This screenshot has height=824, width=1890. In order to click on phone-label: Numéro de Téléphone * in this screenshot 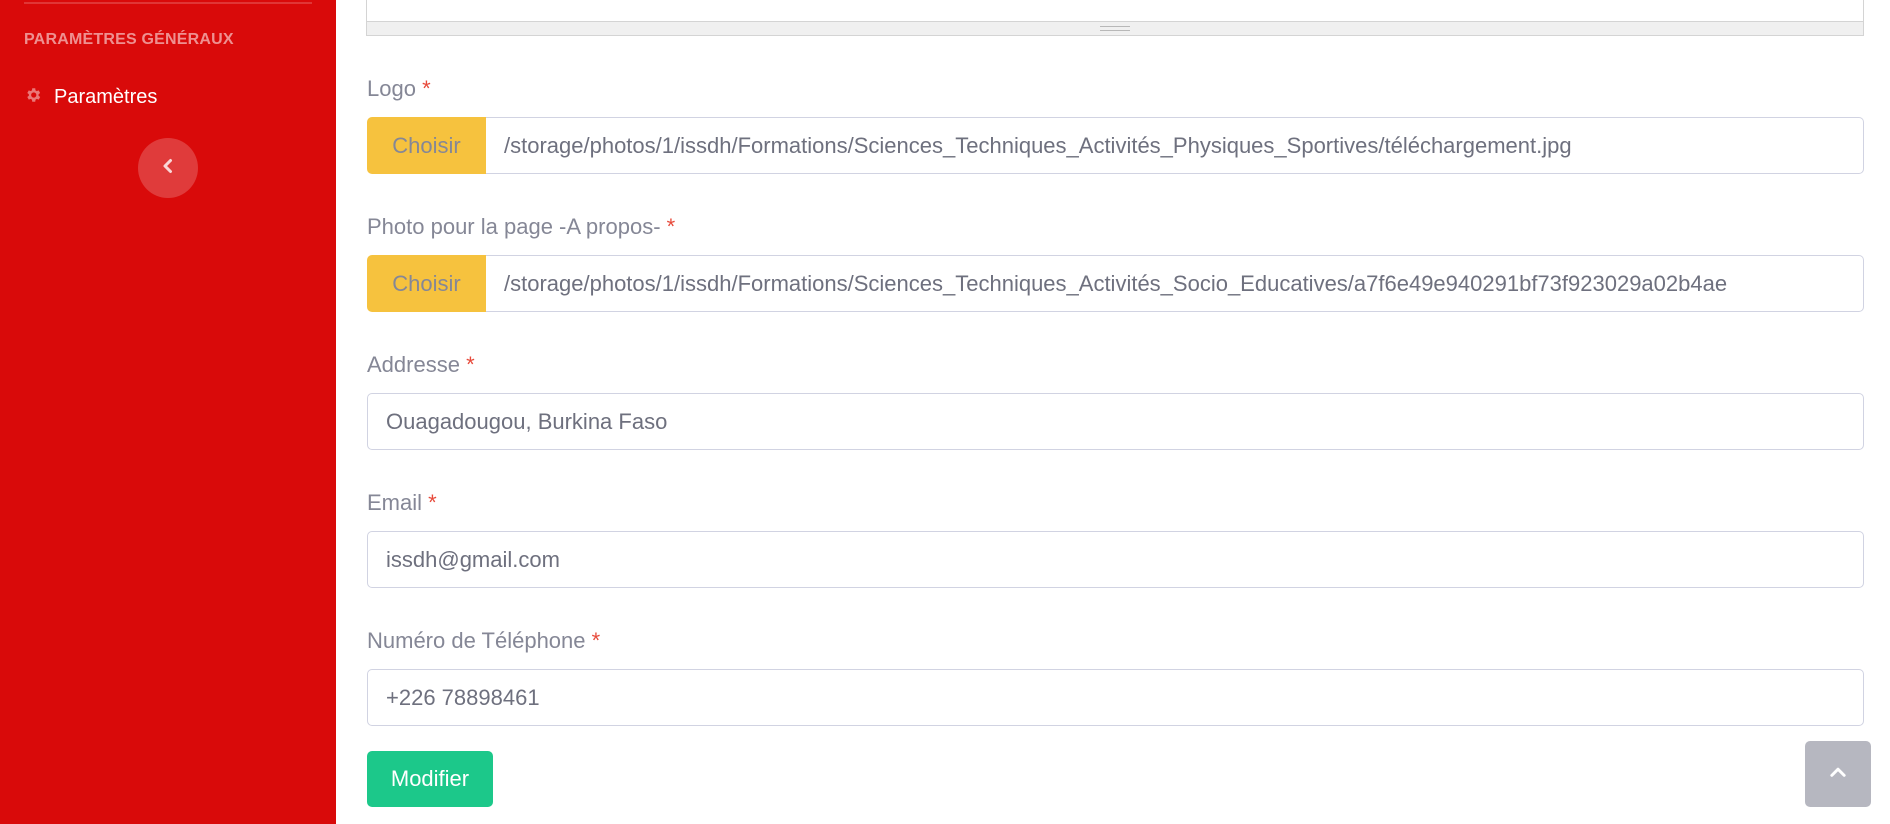, I will do `click(483, 641)`.